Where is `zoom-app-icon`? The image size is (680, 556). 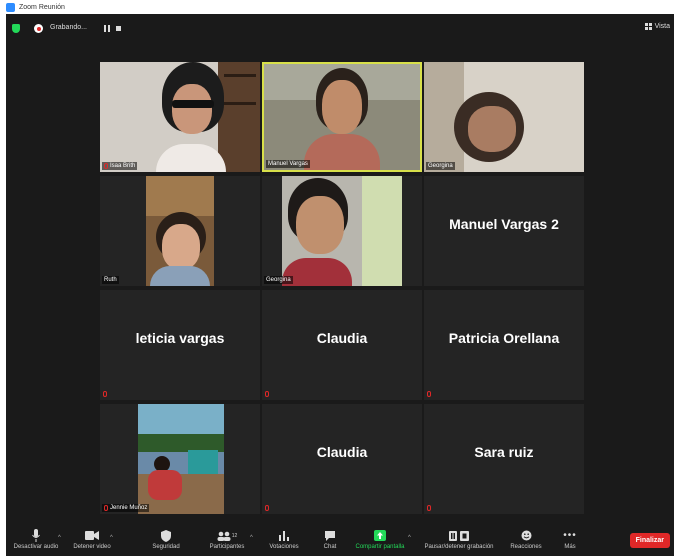
zoom-app-icon is located at coordinates (10, 7).